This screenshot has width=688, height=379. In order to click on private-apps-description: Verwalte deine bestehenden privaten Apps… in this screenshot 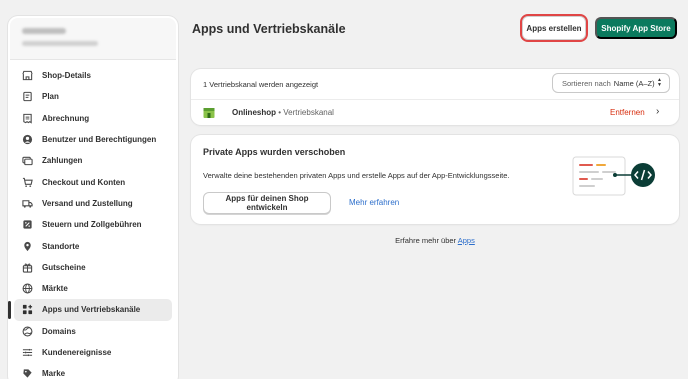, I will do `click(356, 175)`.